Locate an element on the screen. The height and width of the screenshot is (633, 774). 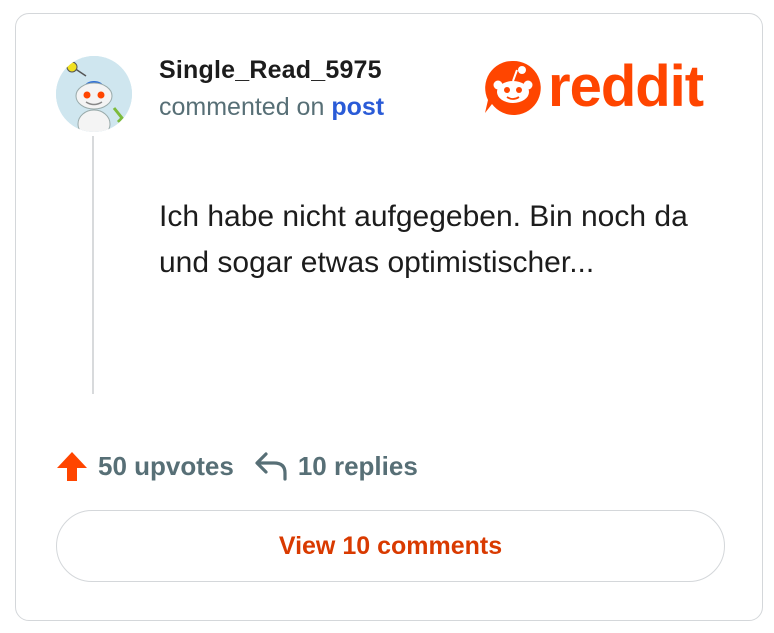
arrow-up-icon is located at coordinates (72, 466).